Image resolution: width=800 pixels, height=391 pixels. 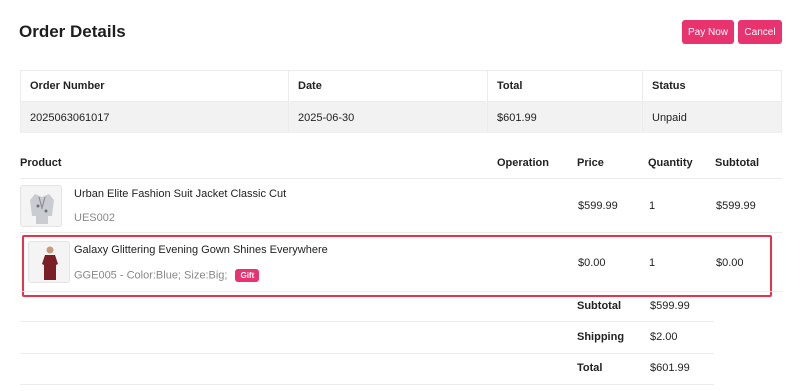 What do you see at coordinates (41, 206) in the screenshot?
I see `jacket-image` at bounding box center [41, 206].